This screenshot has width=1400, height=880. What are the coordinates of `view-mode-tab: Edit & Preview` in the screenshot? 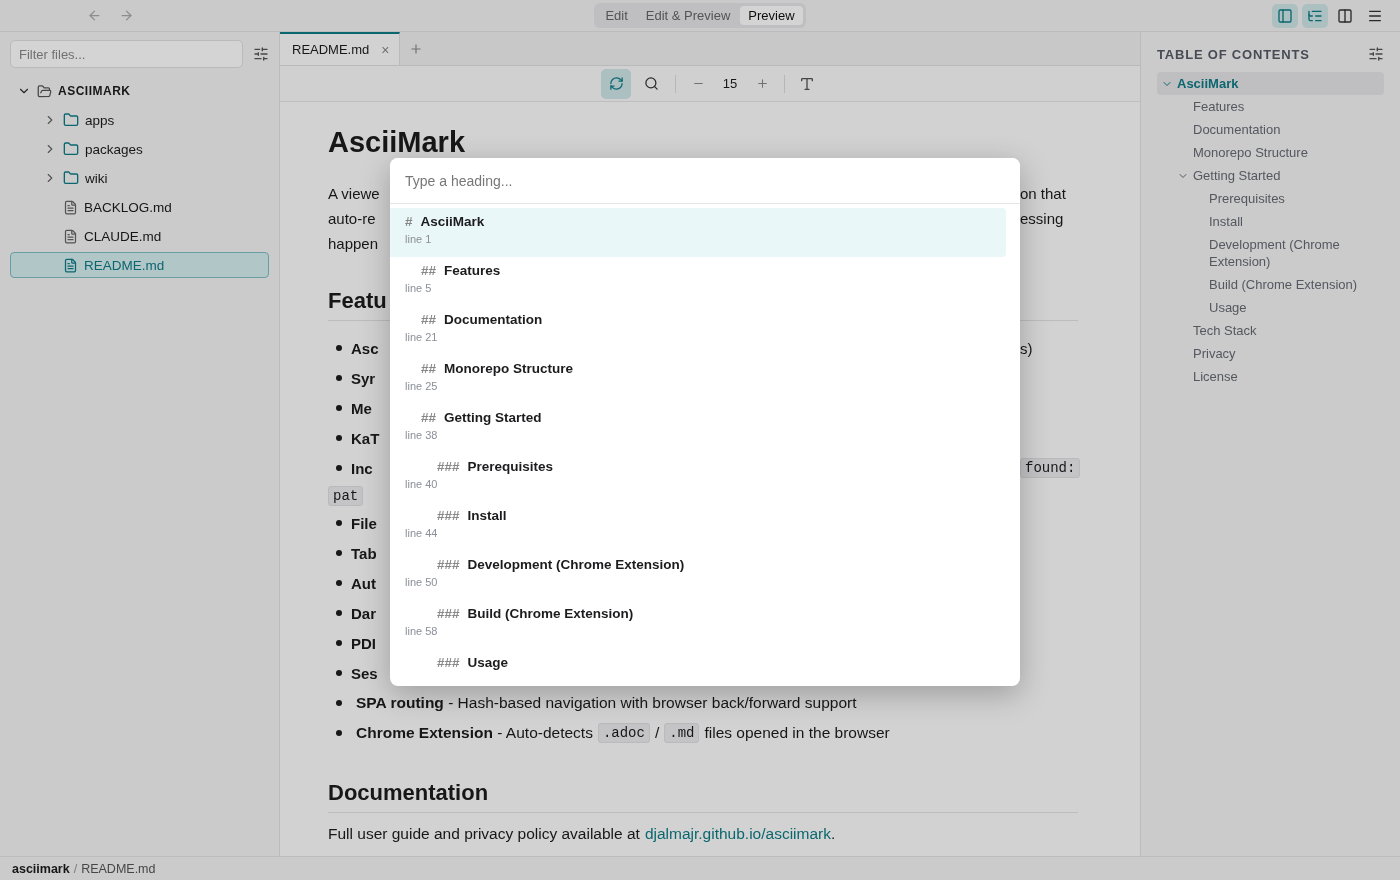 It's located at (688, 15).